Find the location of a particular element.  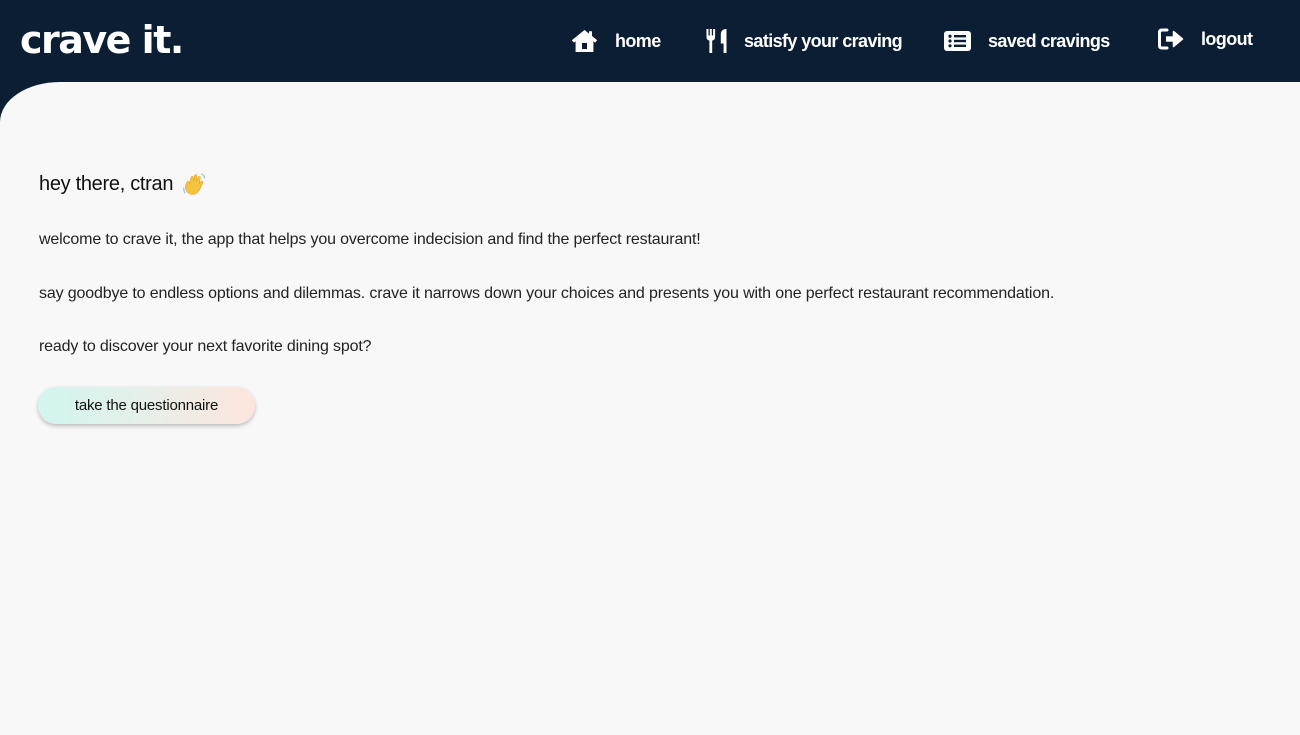

app-logo: crave it. is located at coordinates (102, 40).